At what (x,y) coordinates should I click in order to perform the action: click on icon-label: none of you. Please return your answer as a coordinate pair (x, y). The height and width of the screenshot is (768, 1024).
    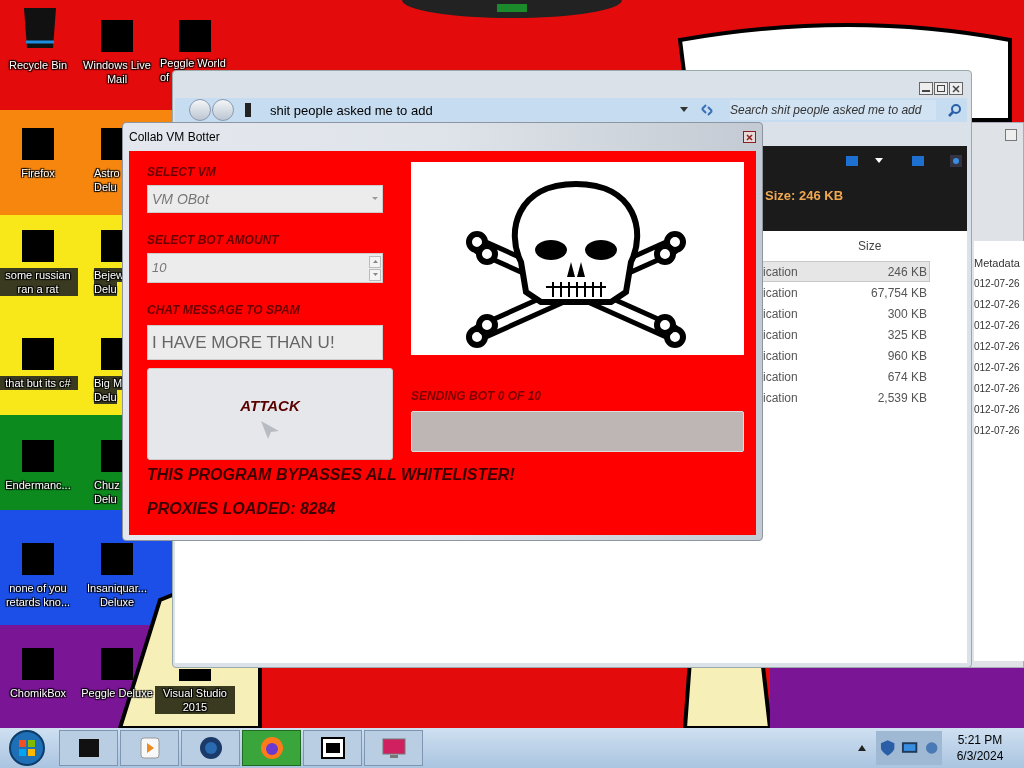
    Looking at the image, I should click on (39, 588).